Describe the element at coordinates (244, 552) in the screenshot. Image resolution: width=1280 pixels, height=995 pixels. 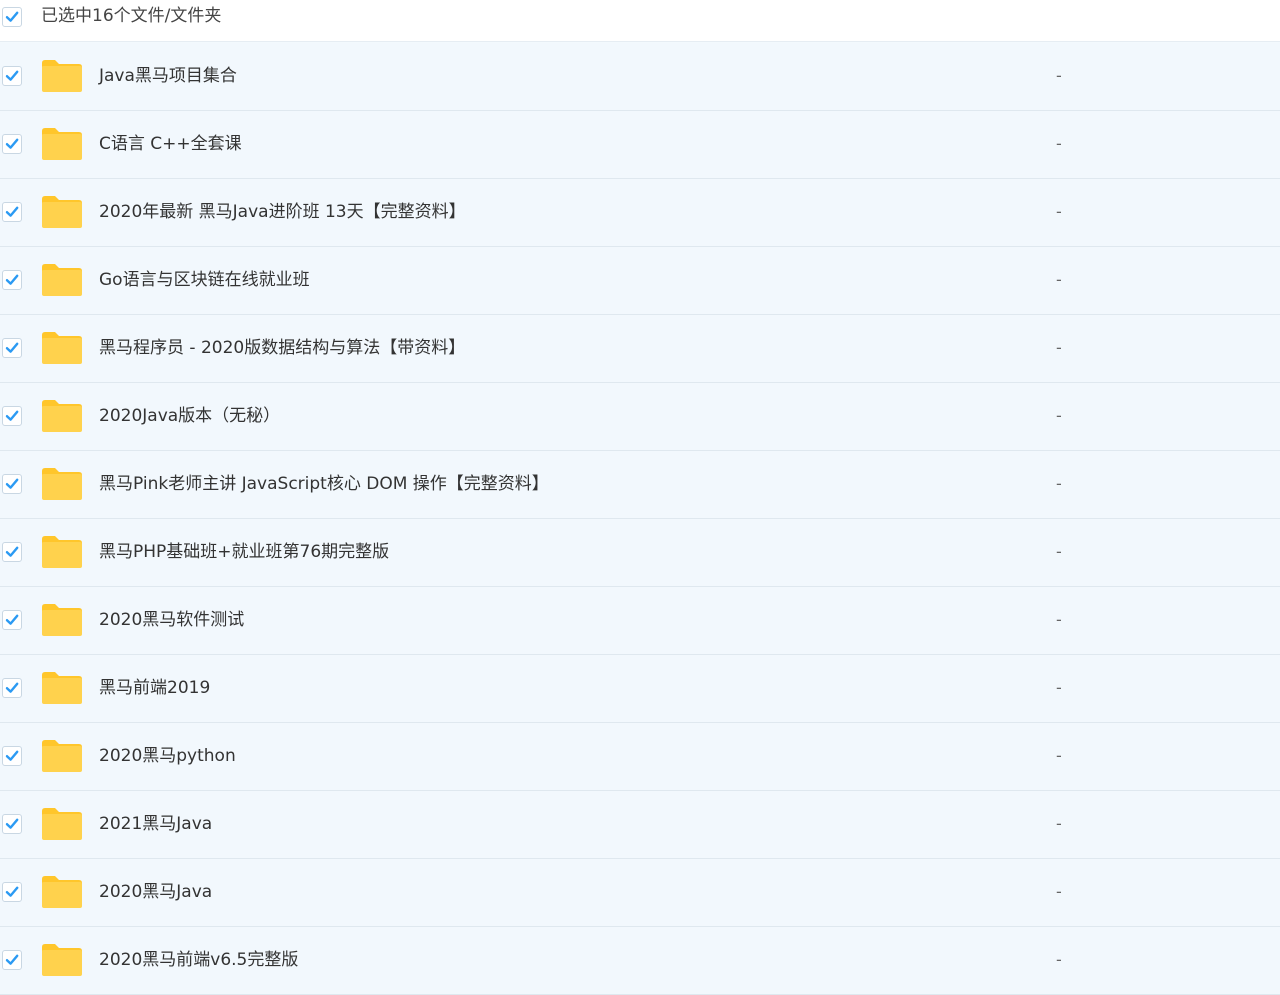
I see `file-name: 黑马PHP基础班+就业班第76期完整版` at that location.